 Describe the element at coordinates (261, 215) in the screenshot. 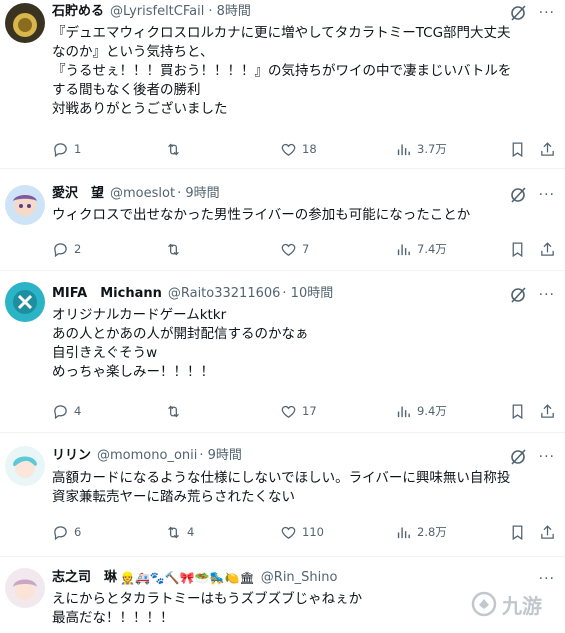

I see `text-line: ウィクロスで出せなかった男性ライバーの参加も可能になったことか` at that location.